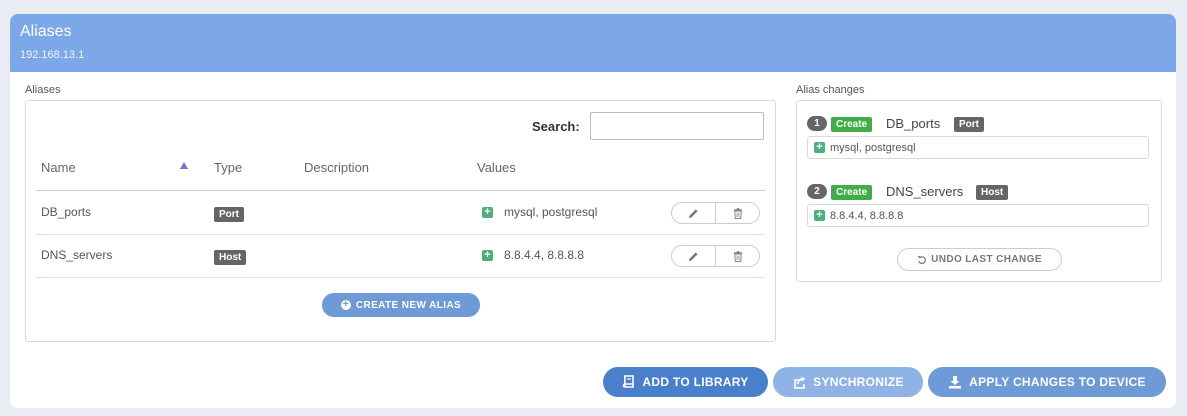  What do you see at coordinates (986, 259) in the screenshot?
I see `undo-label: UNDO LAST CHANGE` at bounding box center [986, 259].